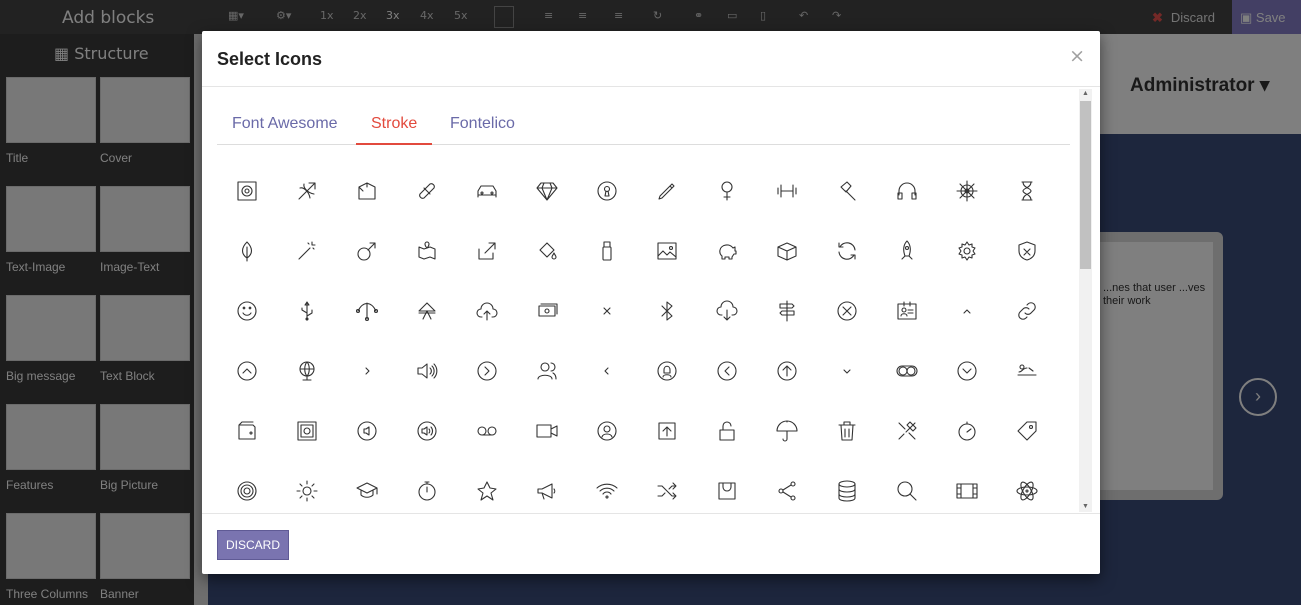  I want to click on link-icon, so click(1027, 311).